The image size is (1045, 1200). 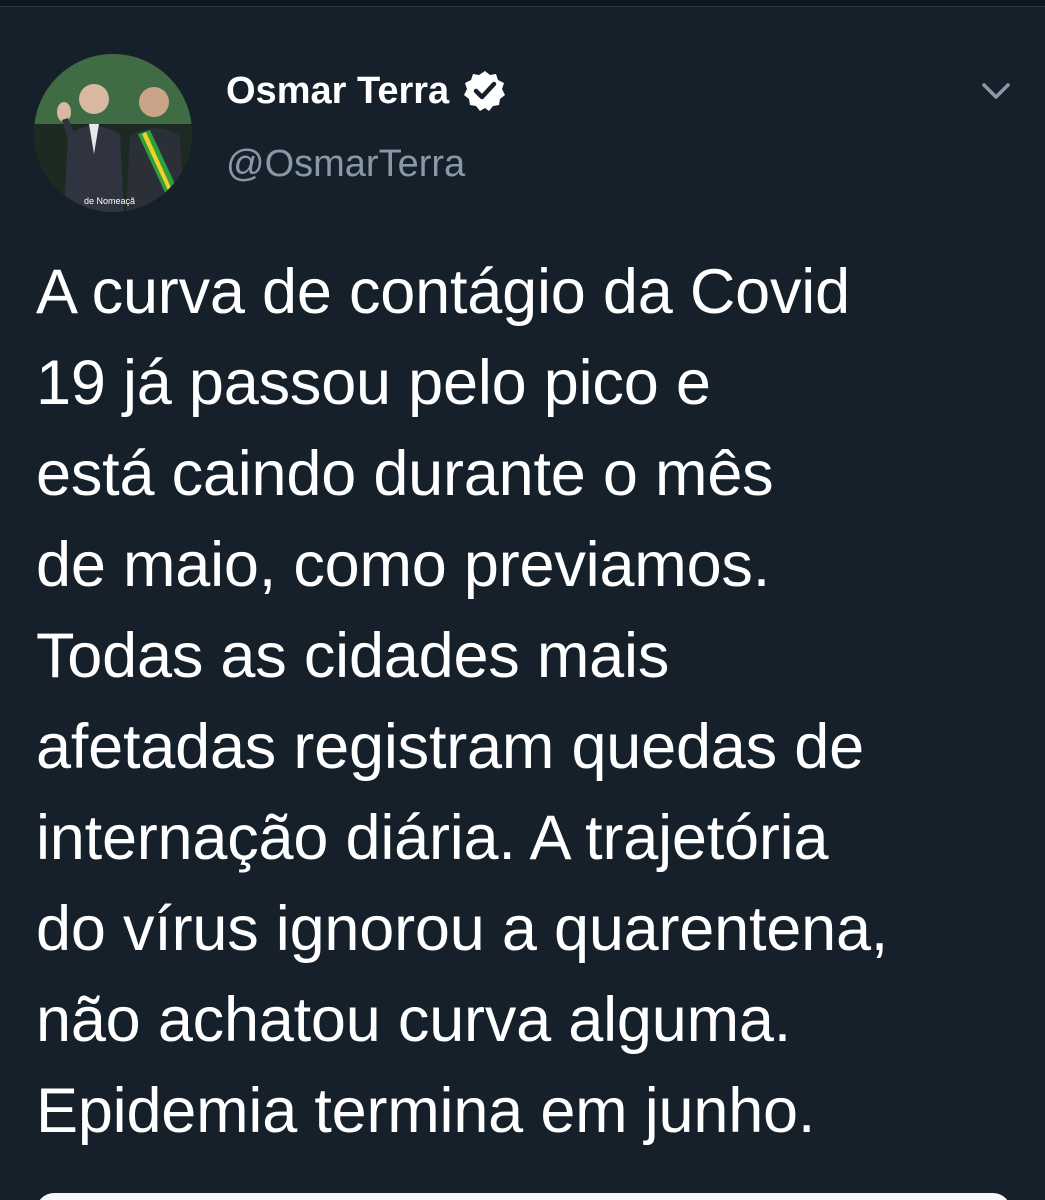 What do you see at coordinates (373, 383) in the screenshot?
I see `tweet-text-line: 19 já passou pelo pico e` at bounding box center [373, 383].